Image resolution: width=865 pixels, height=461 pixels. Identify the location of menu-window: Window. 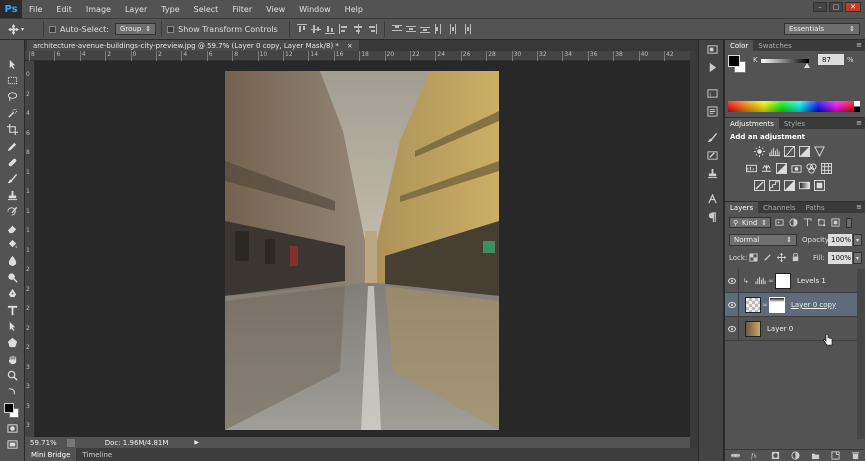
(315, 9).